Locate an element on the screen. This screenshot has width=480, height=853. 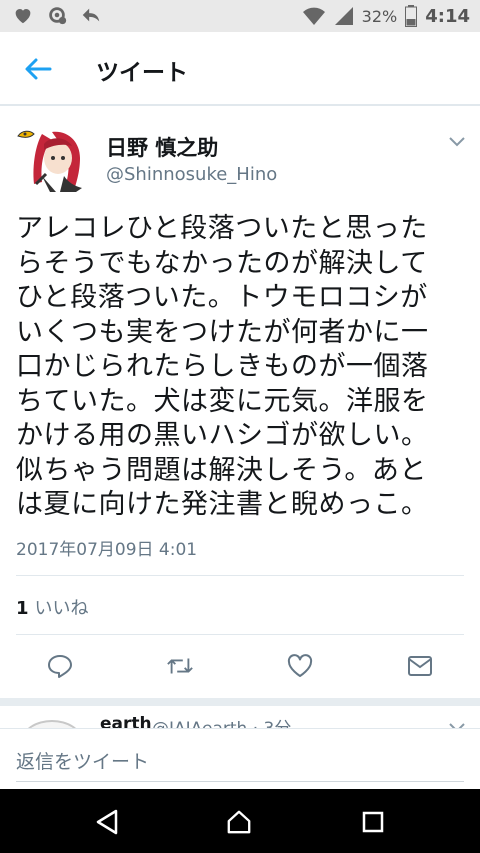
tweet-line: は夏に向けた発注書と睨めっこ。 is located at coordinates (222, 504).